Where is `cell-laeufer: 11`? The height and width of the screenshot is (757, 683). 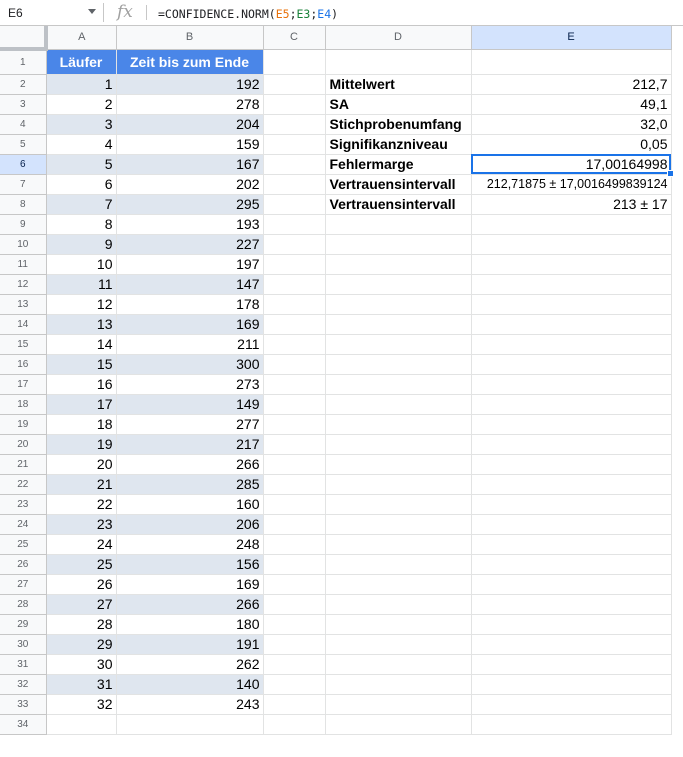 cell-laeufer: 11 is located at coordinates (81, 284).